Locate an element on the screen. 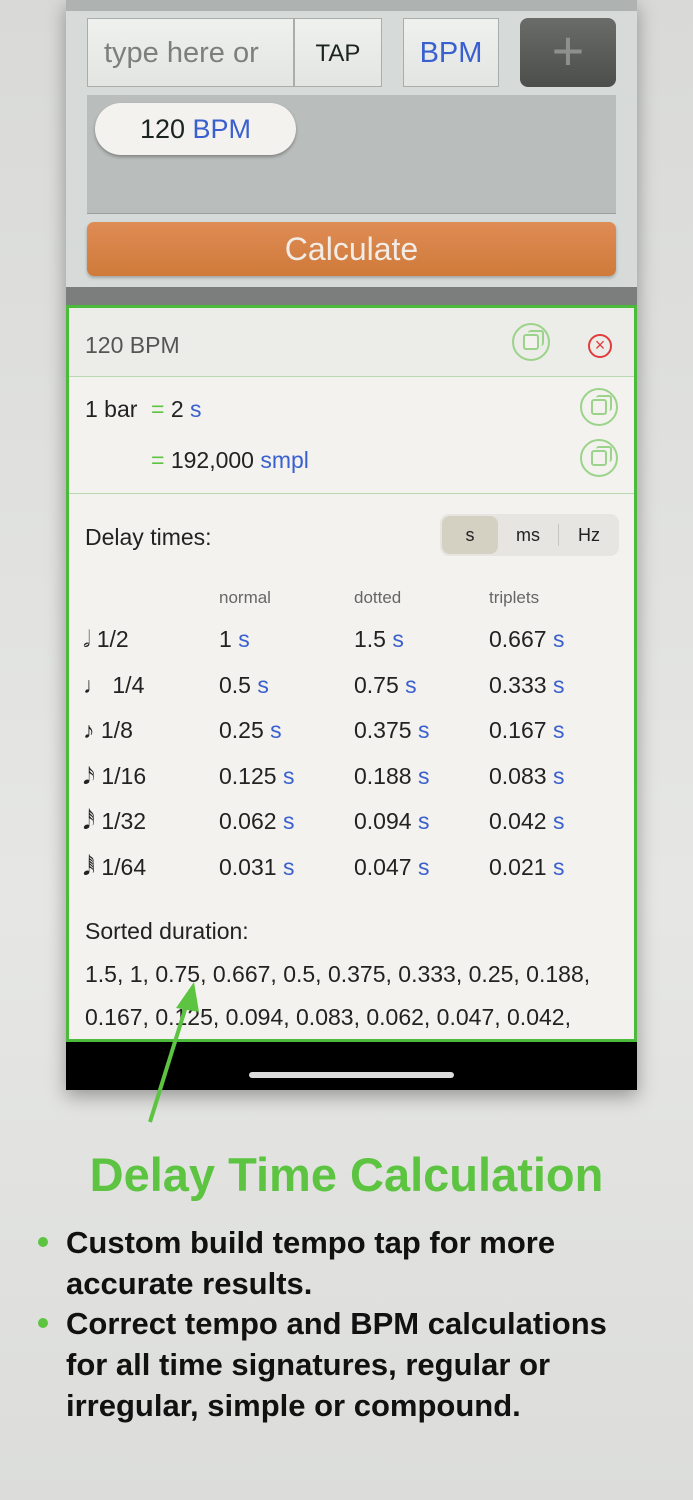  bullet-2-line-3: irregular, simple or compound. is located at coordinates (293, 1405).